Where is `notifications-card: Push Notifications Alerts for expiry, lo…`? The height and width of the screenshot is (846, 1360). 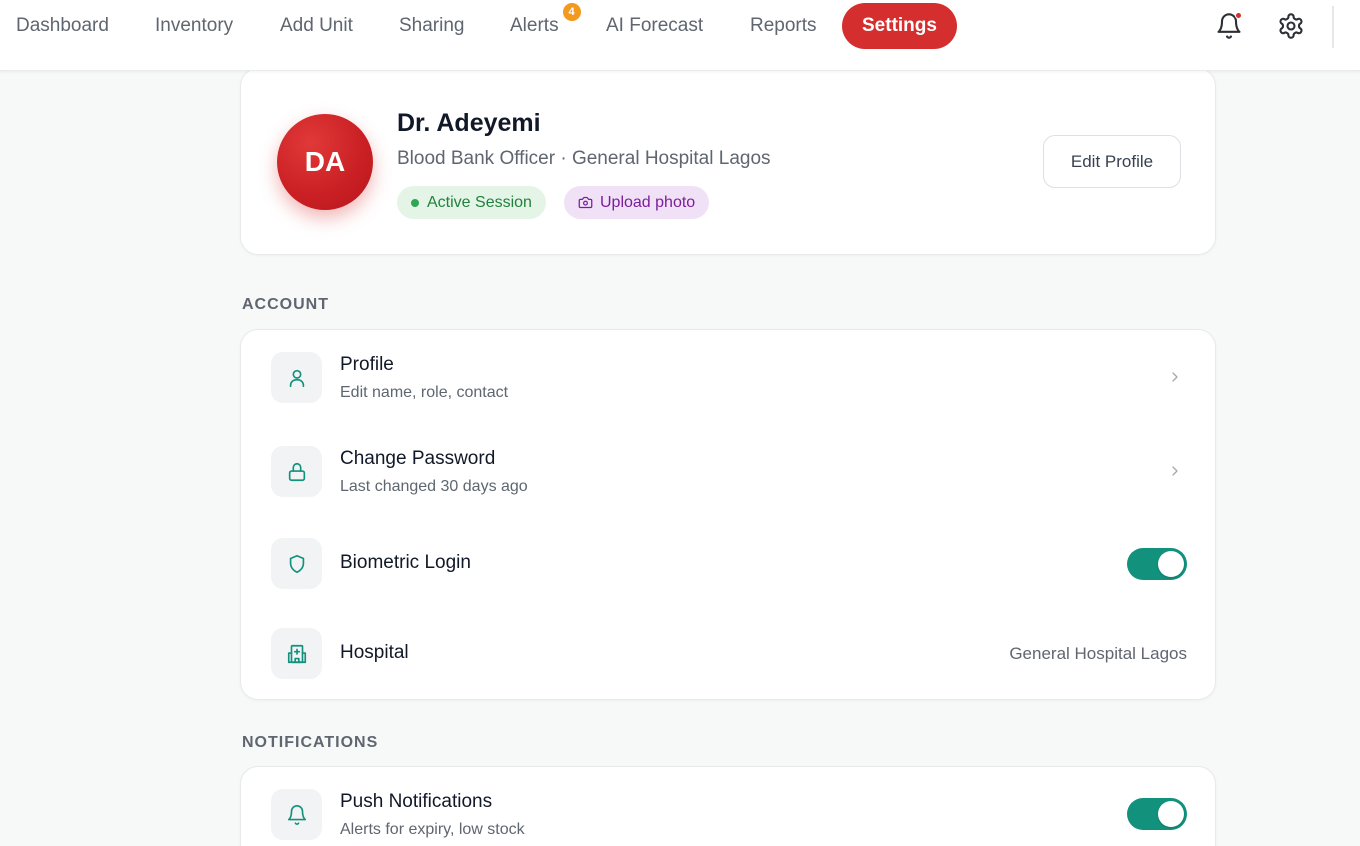
notifications-card: Push Notifications Alerts for expiry, lo… is located at coordinates (728, 806).